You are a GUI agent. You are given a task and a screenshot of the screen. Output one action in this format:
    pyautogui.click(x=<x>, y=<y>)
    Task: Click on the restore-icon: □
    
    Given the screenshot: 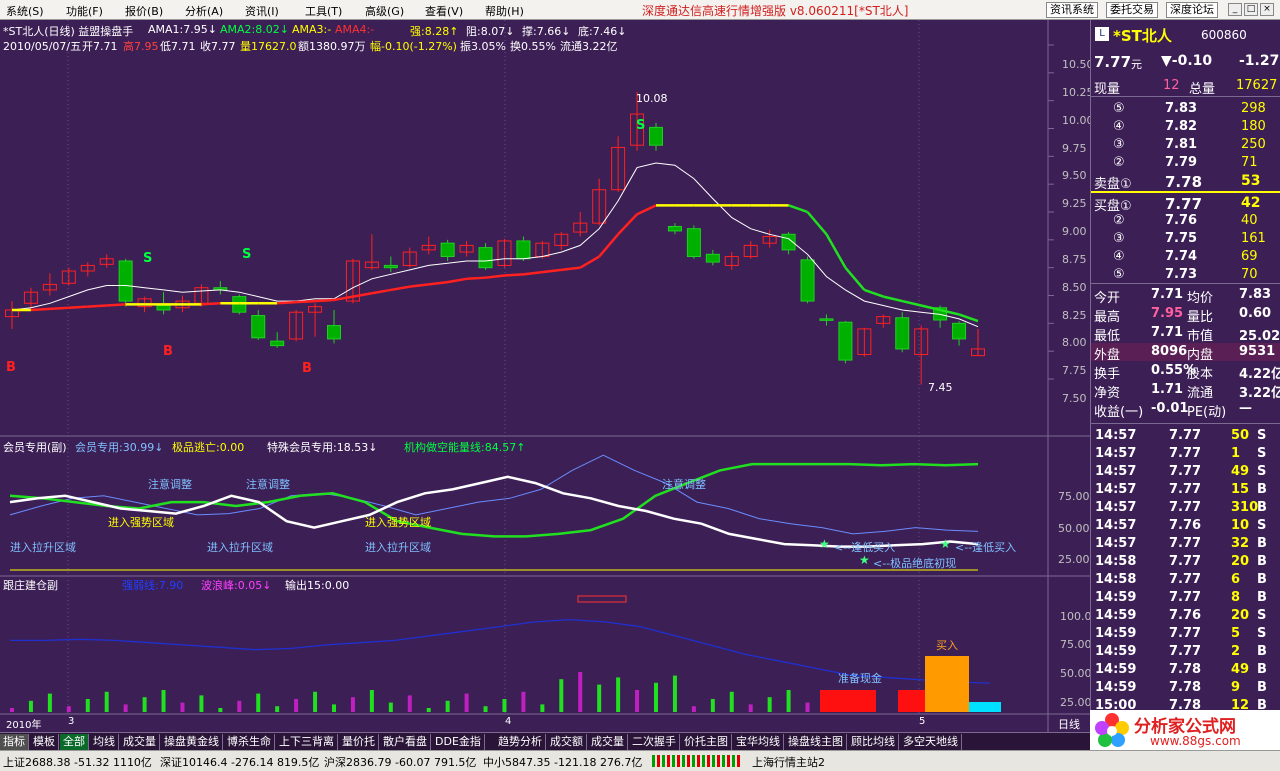 What is the action you would take?
    pyautogui.click(x=1251, y=9)
    